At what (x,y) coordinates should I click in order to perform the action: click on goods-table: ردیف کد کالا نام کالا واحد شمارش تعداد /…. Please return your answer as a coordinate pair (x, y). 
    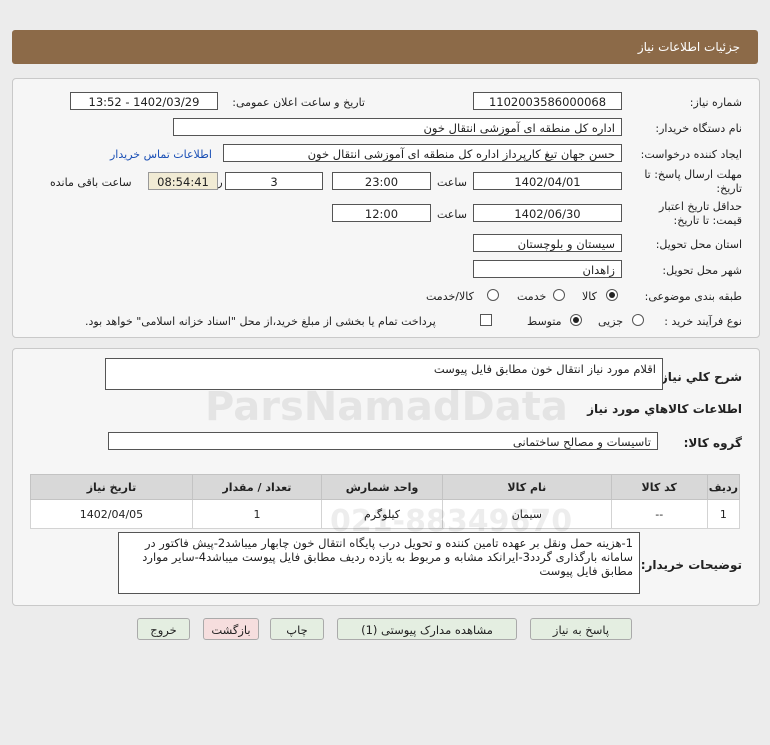
    Looking at the image, I should click on (385, 501).